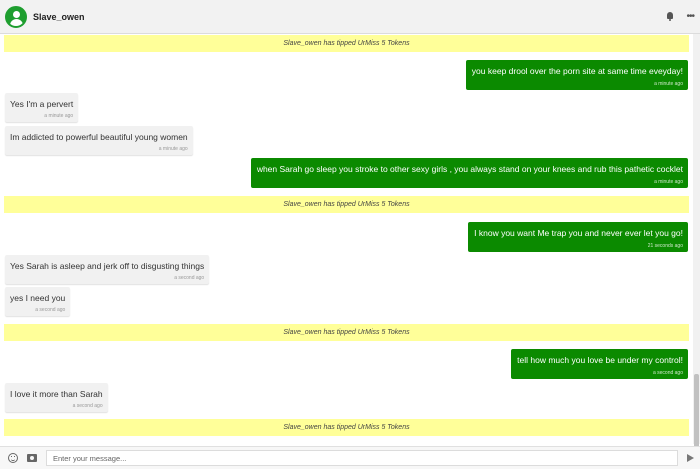 Image resolution: width=700 pixels, height=469 pixels. What do you see at coordinates (13, 458) in the screenshot?
I see `emoji-icon` at bounding box center [13, 458].